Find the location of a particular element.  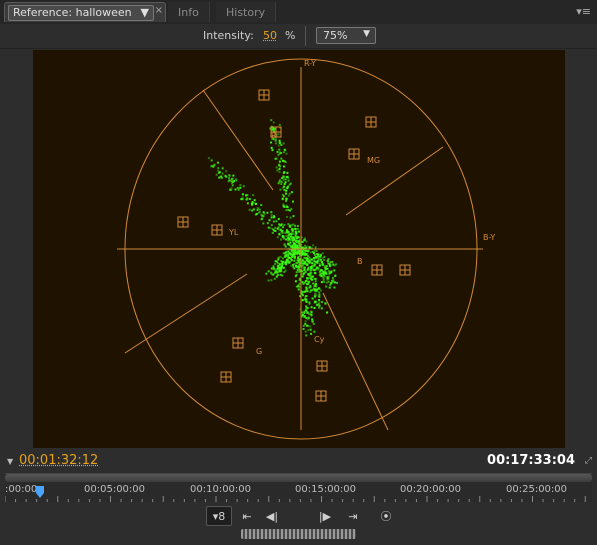

output-icon: ⦿ is located at coordinates (386, 516).